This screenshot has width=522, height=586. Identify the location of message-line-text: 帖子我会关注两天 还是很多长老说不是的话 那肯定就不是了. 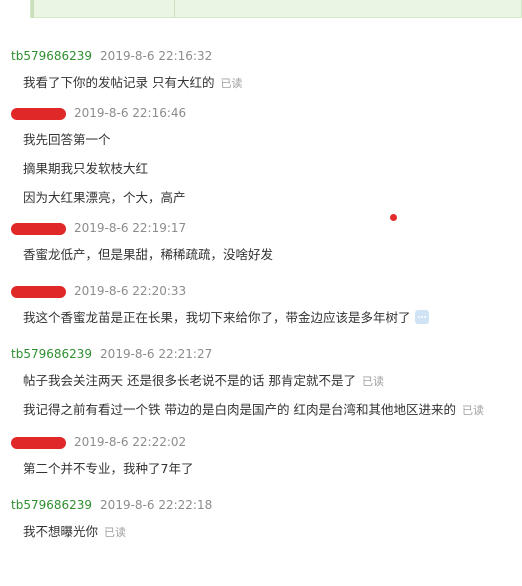
(189, 380).